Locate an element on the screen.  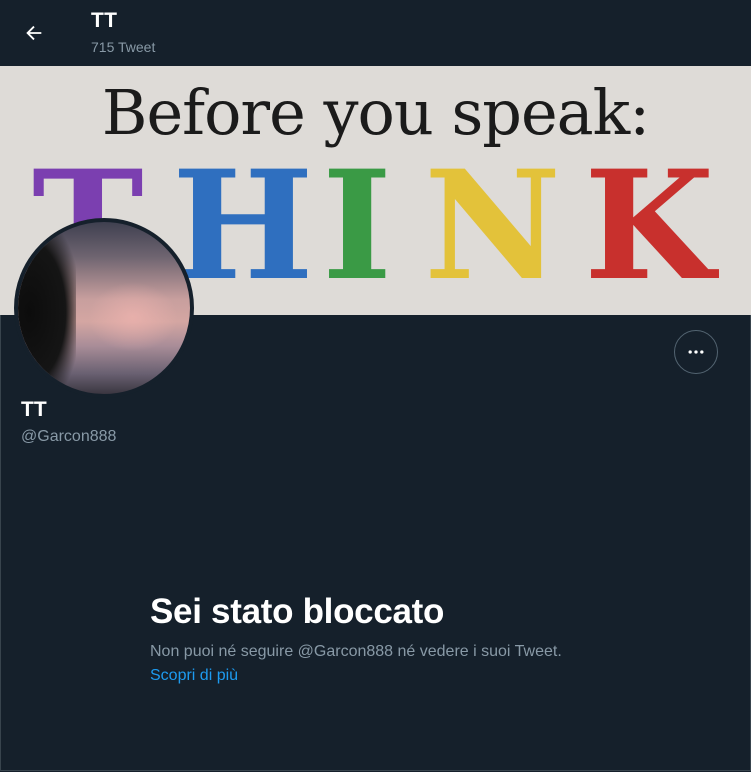
blocked-title: Sei stato bloccato is located at coordinates (297, 611).